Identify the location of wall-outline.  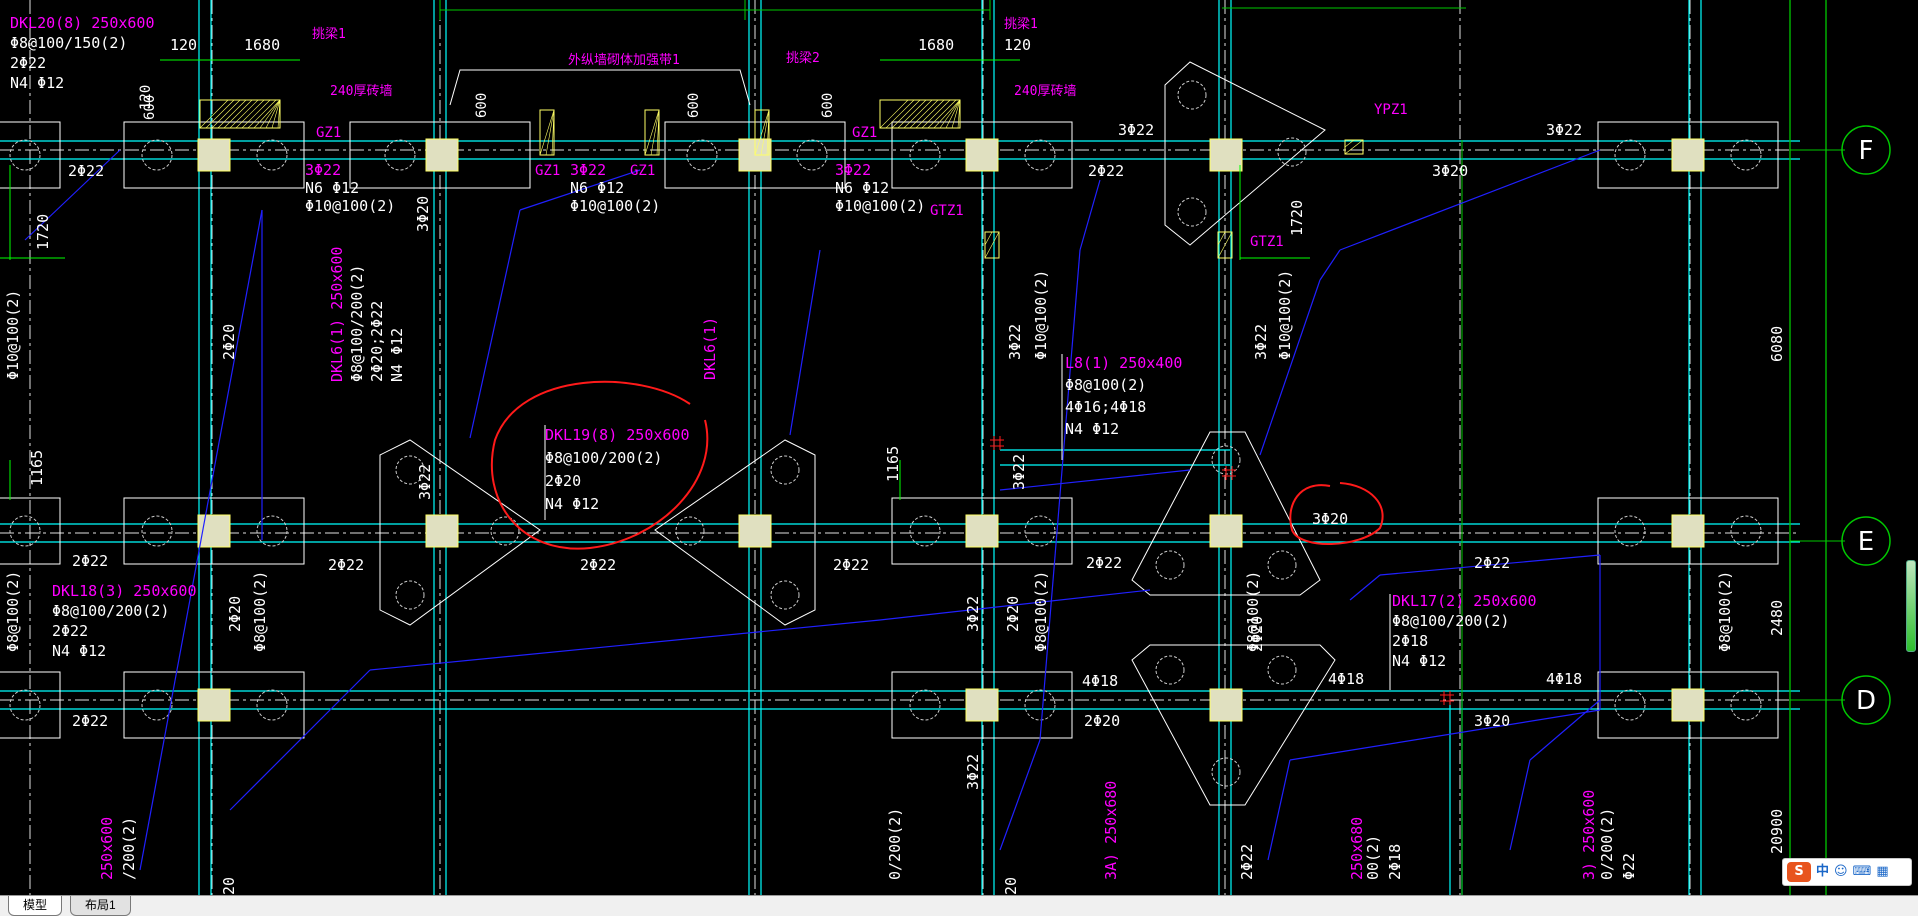
(600, 87).